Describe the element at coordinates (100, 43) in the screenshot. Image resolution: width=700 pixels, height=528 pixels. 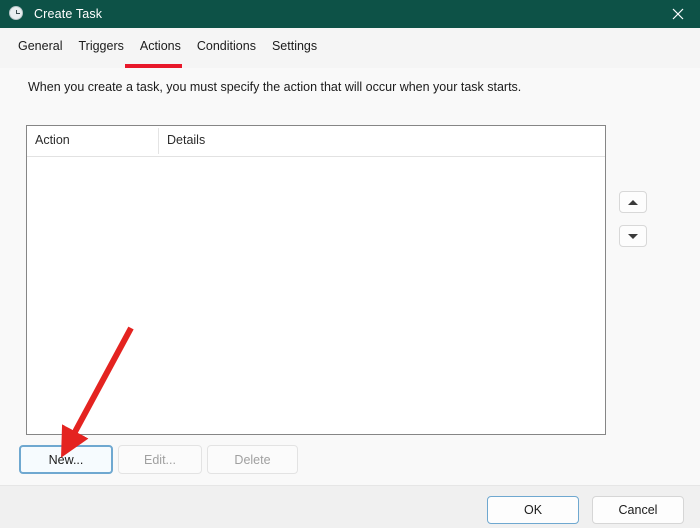
I see `tab-triggers: Triggers` at that location.